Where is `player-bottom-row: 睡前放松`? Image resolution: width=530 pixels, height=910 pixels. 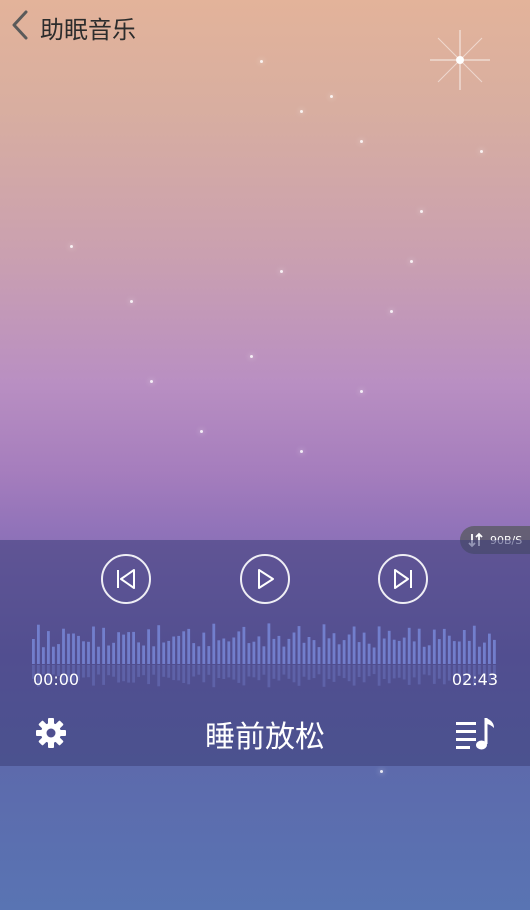 player-bottom-row: 睡前放松 is located at coordinates (265, 733).